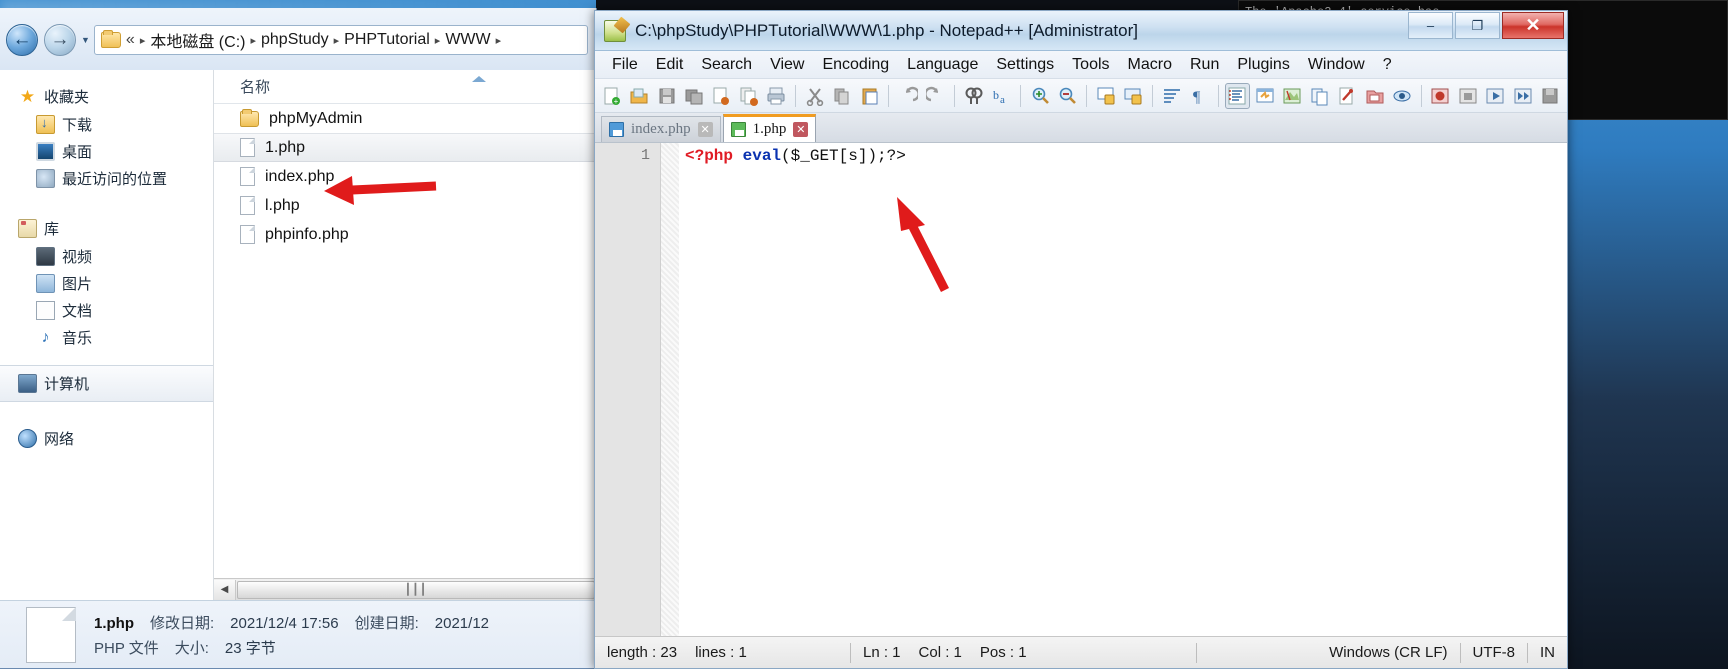 Image resolution: width=1728 pixels, height=669 pixels. Describe the element at coordinates (1401, 96) in the screenshot. I see `monitoring-icon` at that location.